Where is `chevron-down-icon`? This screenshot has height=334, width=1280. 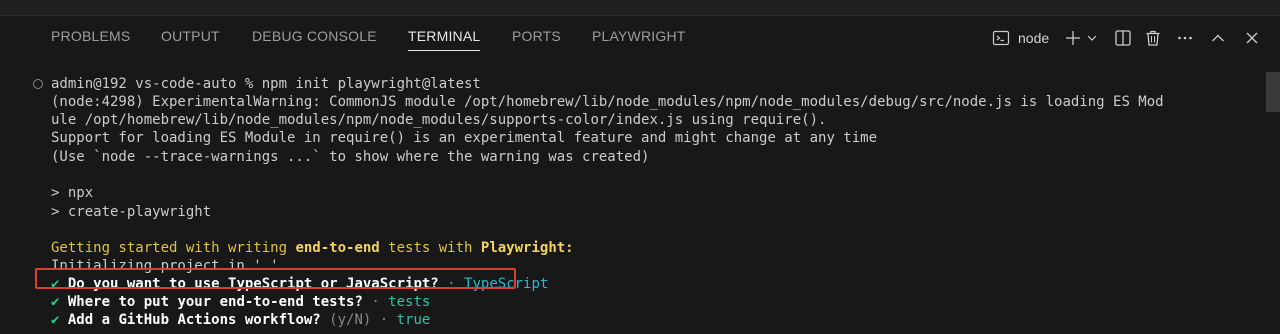
chevron-down-icon is located at coordinates (1092, 38).